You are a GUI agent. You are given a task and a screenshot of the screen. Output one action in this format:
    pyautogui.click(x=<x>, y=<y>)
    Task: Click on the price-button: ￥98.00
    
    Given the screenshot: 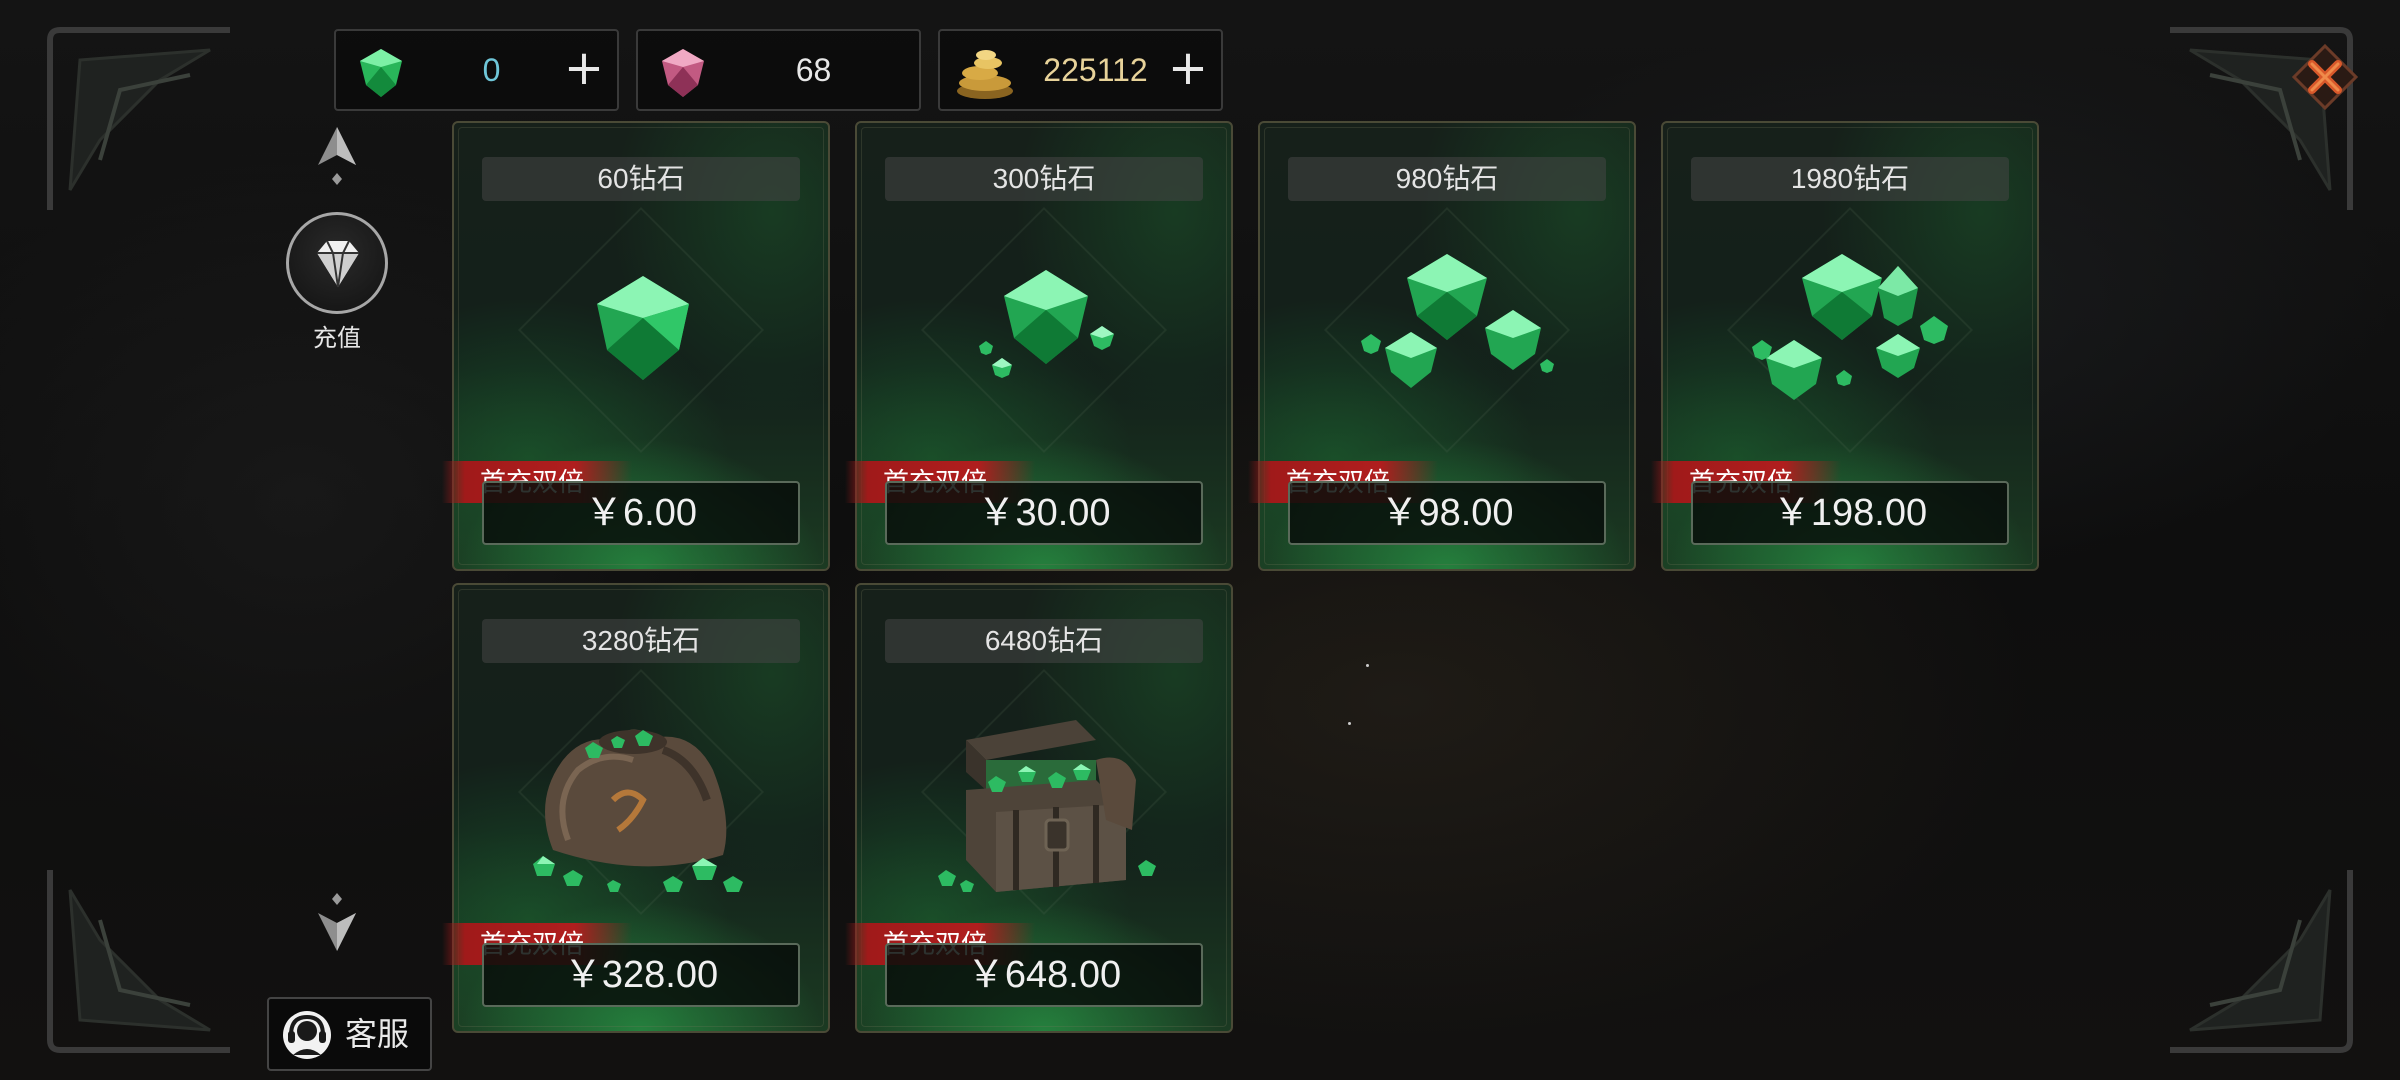 What is the action you would take?
    pyautogui.click(x=1447, y=513)
    